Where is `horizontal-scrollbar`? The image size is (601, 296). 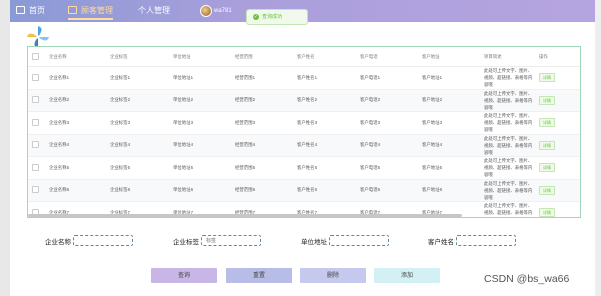
horizontal-scrollbar is located at coordinates (245, 215).